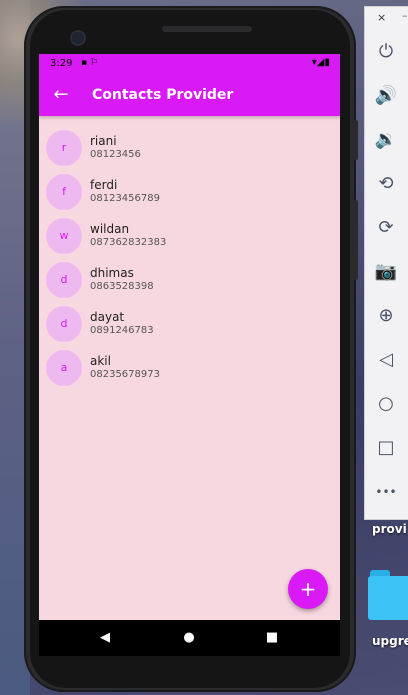 The width and height of the screenshot is (408, 695). What do you see at coordinates (381, 17) in the screenshot?
I see `close-icon: ×` at bounding box center [381, 17].